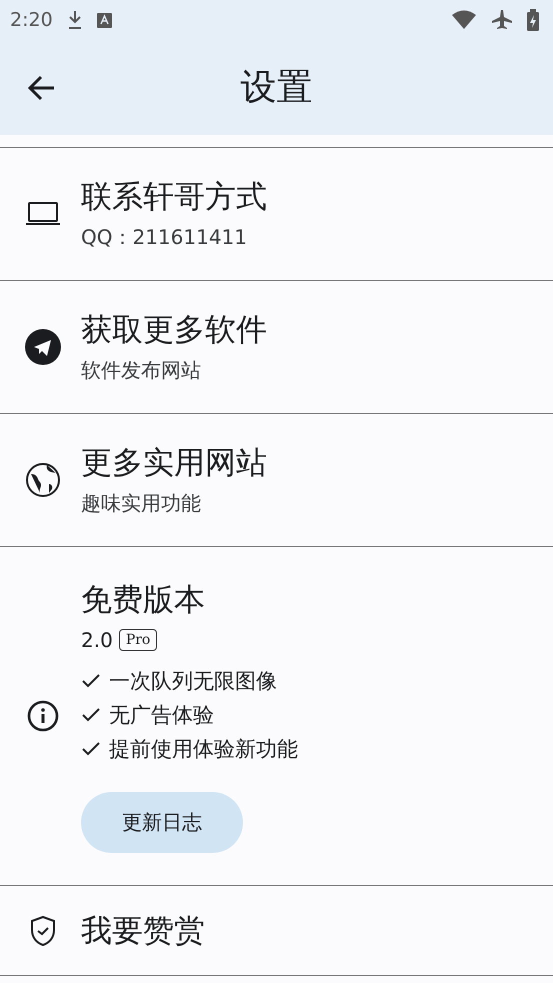 The width and height of the screenshot is (553, 983). What do you see at coordinates (143, 931) in the screenshot?
I see `item-title: 我要赞赏` at bounding box center [143, 931].